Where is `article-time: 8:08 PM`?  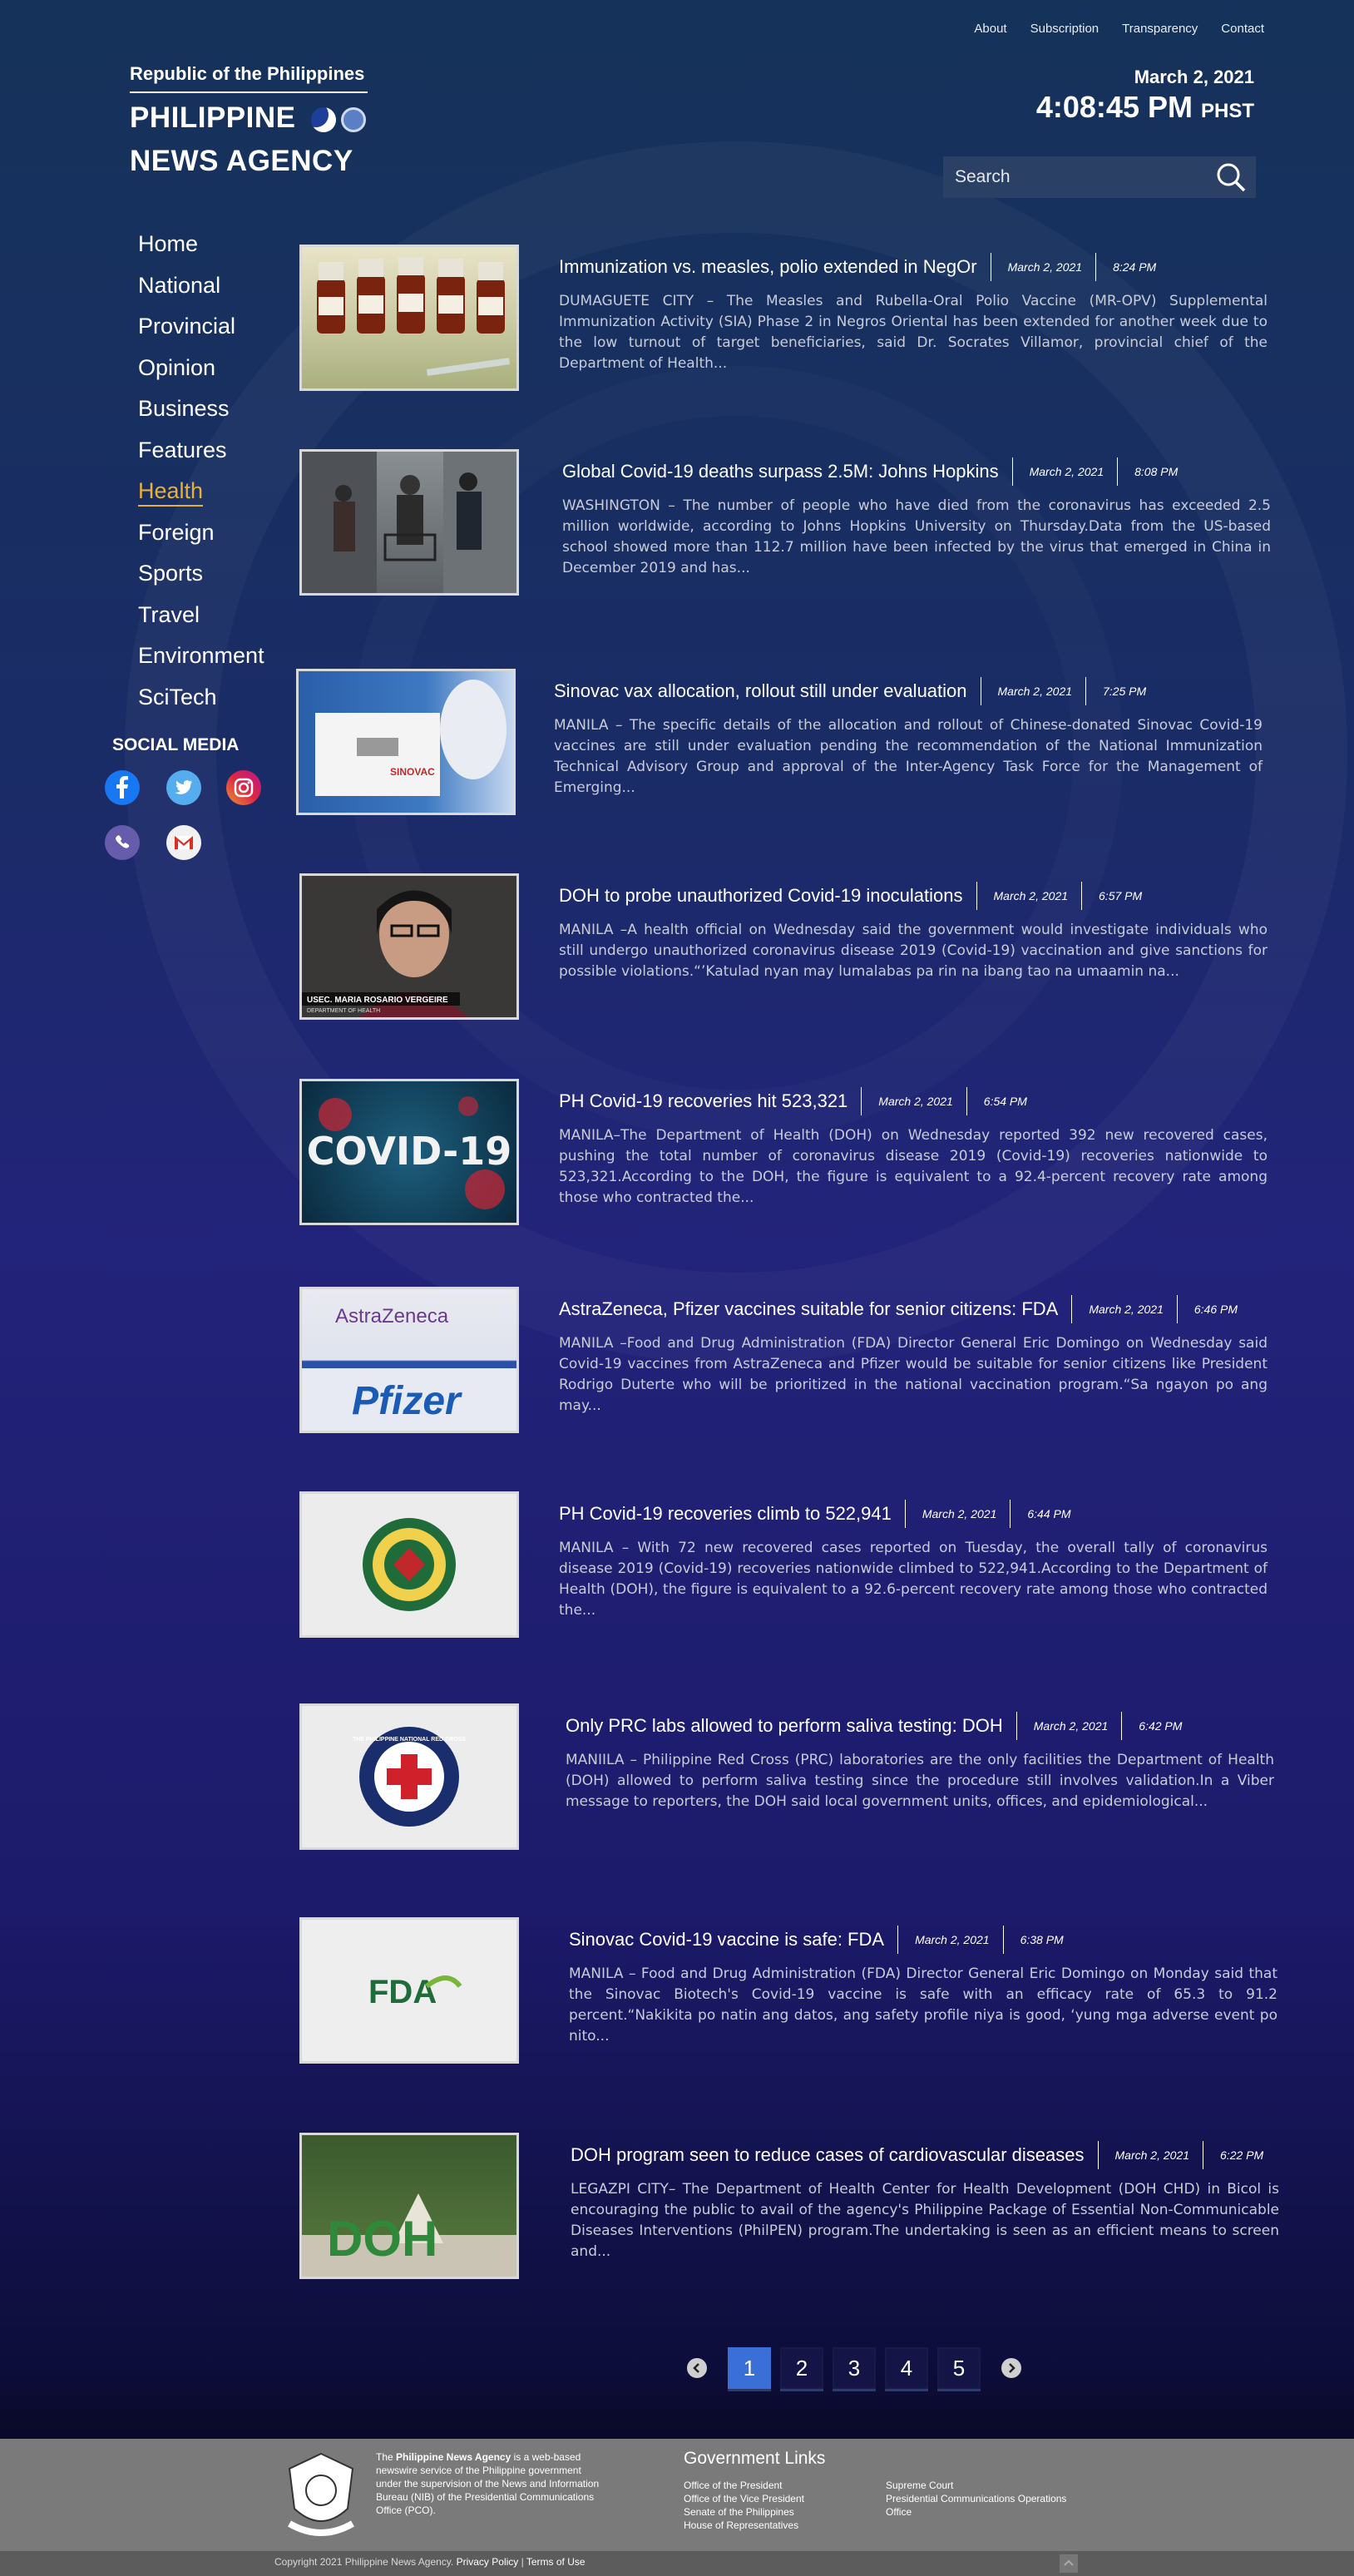 article-time: 8:08 PM is located at coordinates (1156, 471).